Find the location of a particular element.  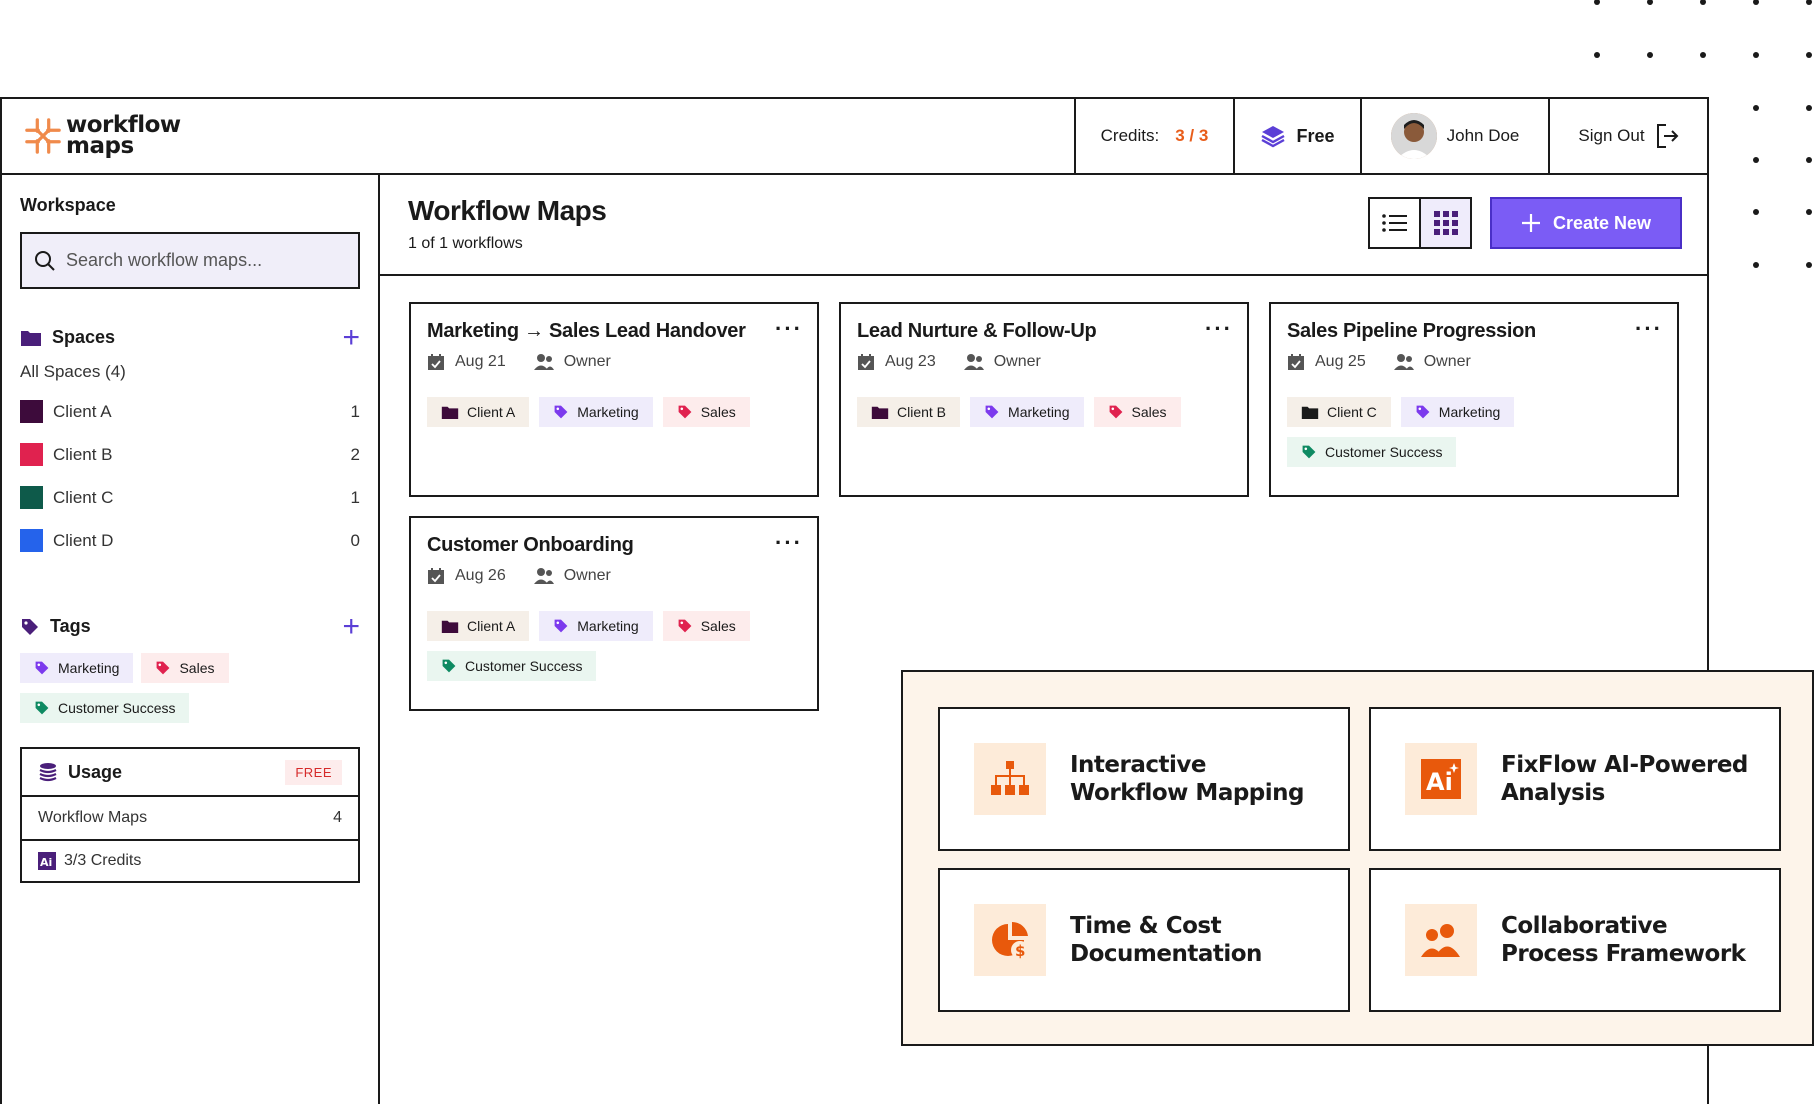

space-chip-label: Client B is located at coordinates (922, 412).